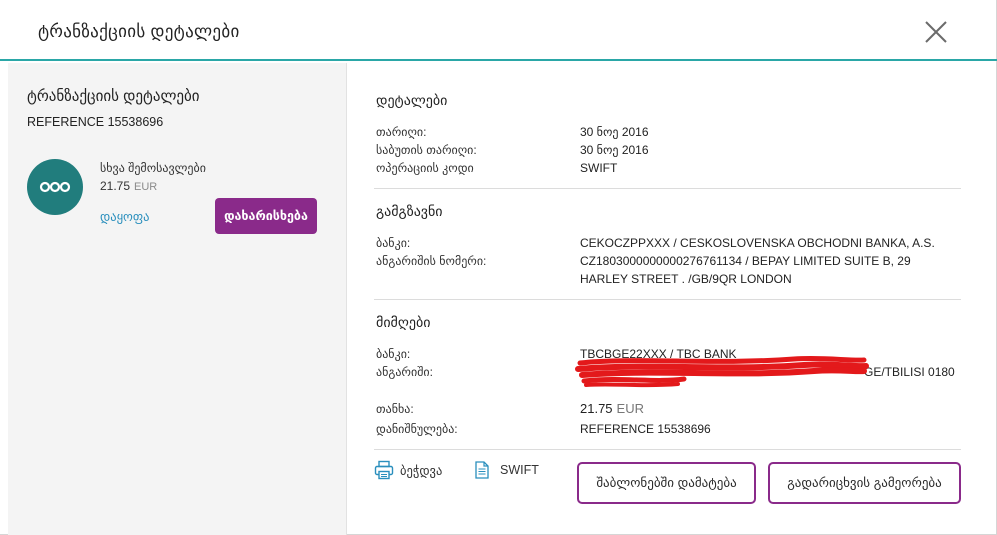  Describe the element at coordinates (596, 408) in the screenshot. I see `receiver-amount-value: 21.75` at that location.